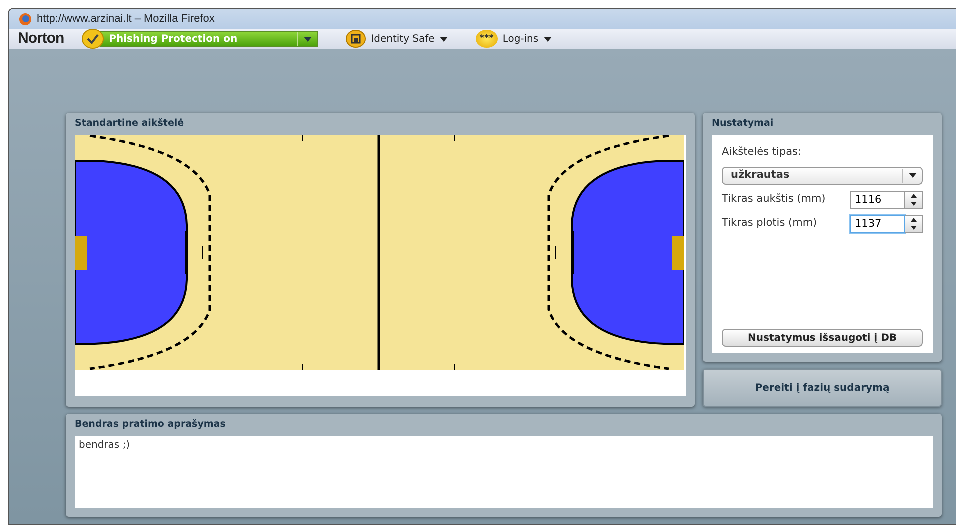  What do you see at coordinates (822, 338) in the screenshot?
I see `save-button: Nustatymus išsaugoti į DB` at bounding box center [822, 338].